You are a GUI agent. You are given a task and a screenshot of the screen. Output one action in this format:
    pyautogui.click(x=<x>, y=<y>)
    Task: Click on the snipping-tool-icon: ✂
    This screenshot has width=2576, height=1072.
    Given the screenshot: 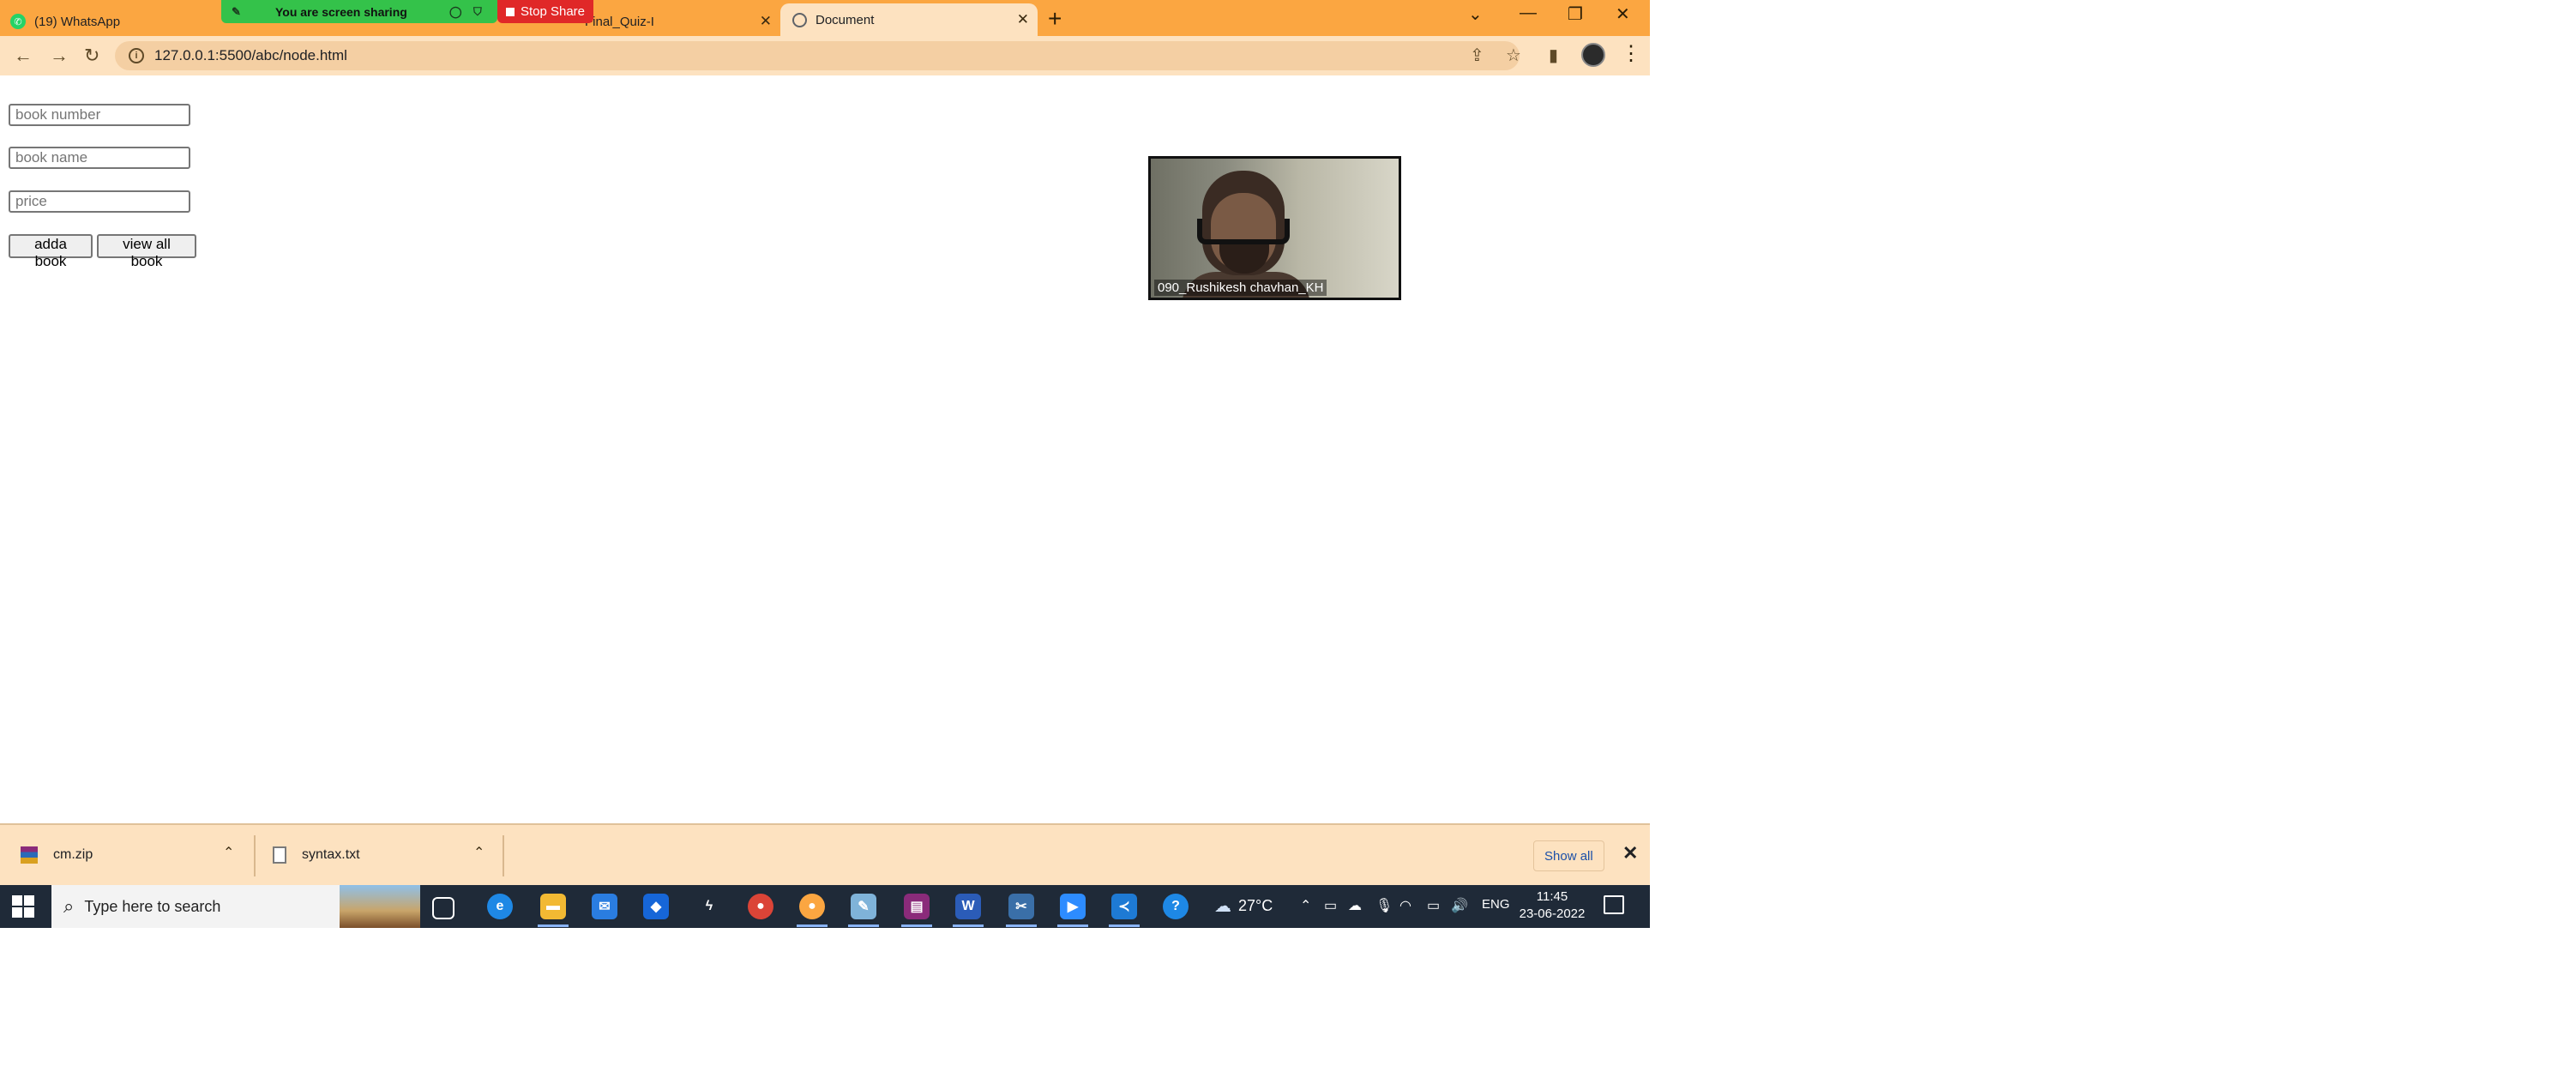 What is the action you would take?
    pyautogui.click(x=1021, y=906)
    